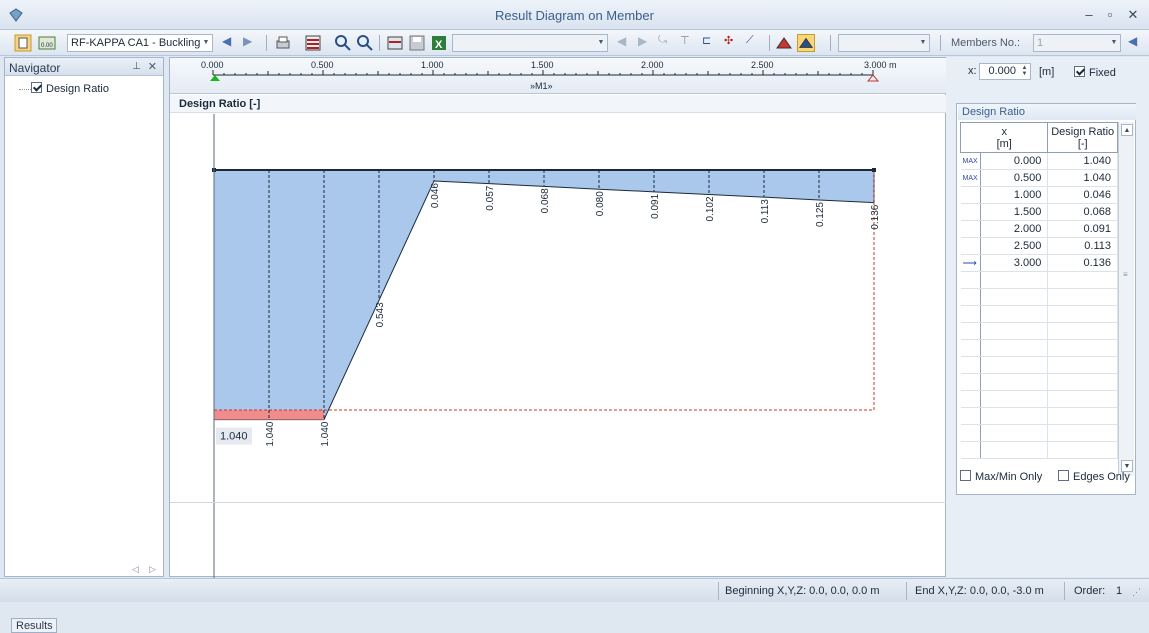 The image size is (1149, 633). I want to click on cell-x, so click(1014, 297).